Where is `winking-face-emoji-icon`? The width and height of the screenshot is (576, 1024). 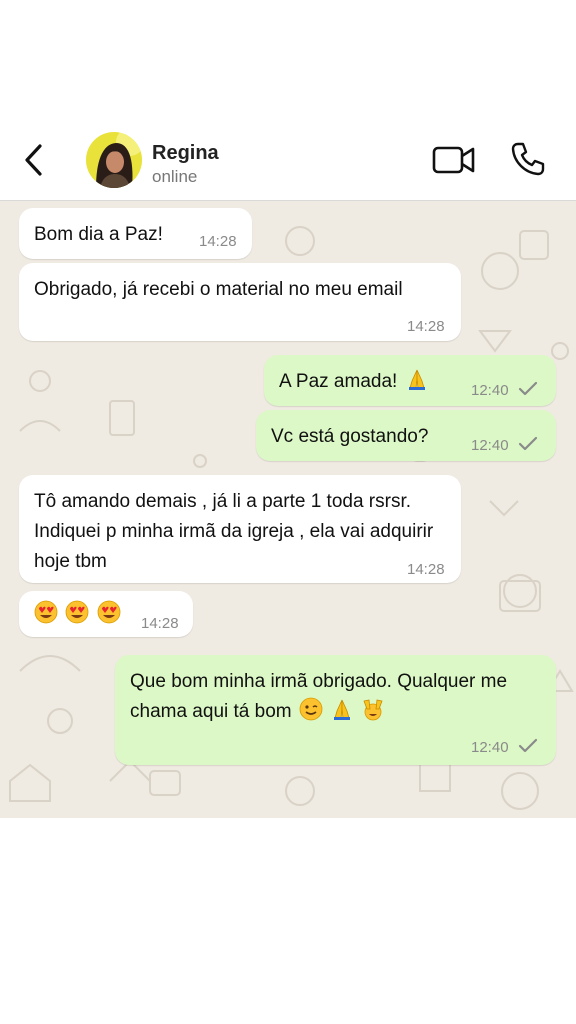 winking-face-emoji-icon is located at coordinates (311, 709).